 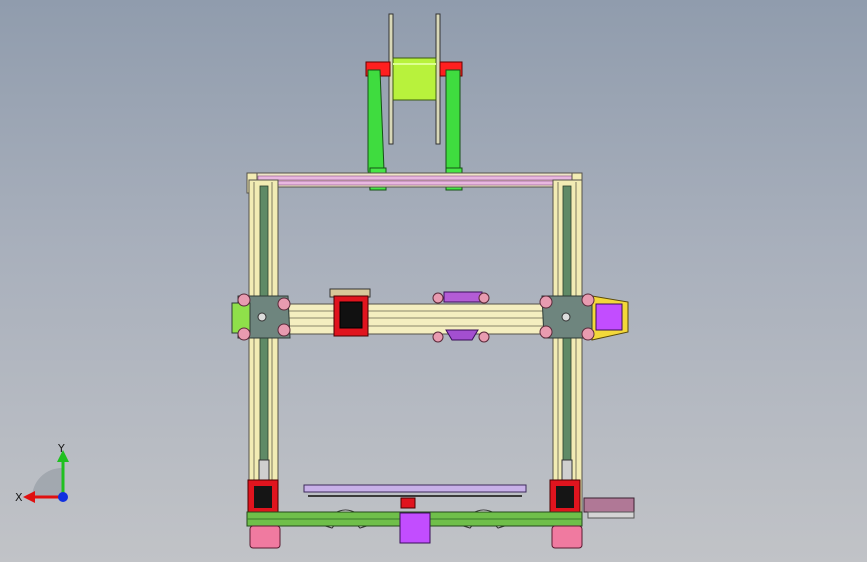 What do you see at coordinates (350, 312) in the screenshot?
I see `extruder-assembly` at bounding box center [350, 312].